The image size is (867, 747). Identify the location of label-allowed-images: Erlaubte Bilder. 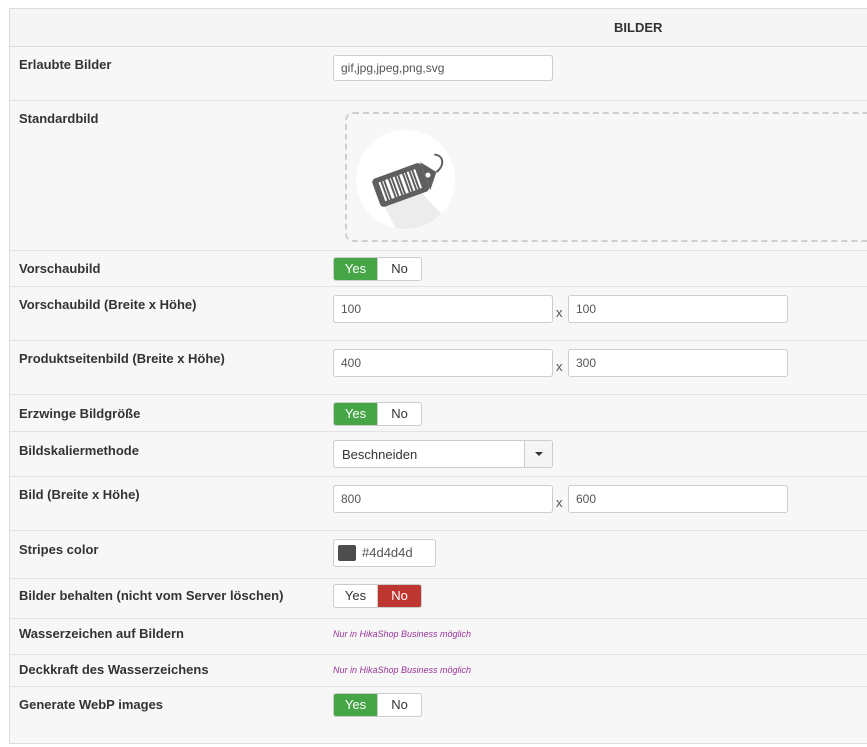
(65, 64).